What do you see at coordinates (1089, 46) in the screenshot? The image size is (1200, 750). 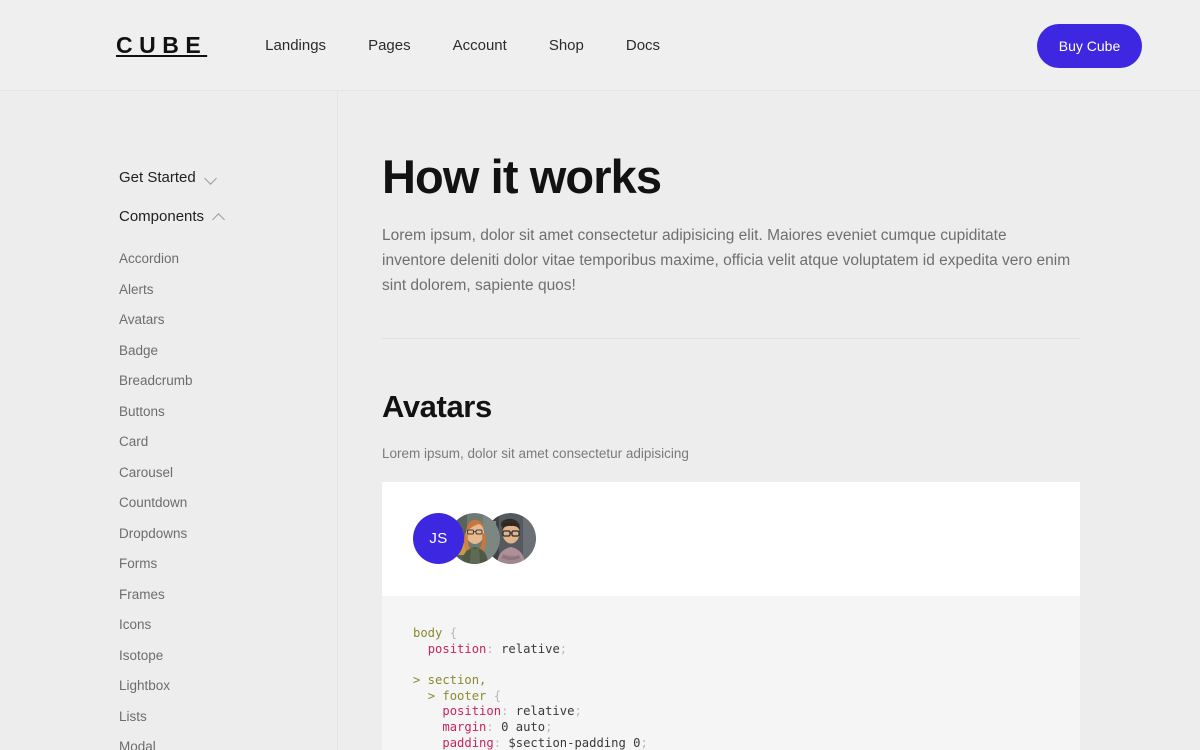 I see `buy-cube-button: Buy Cube` at bounding box center [1089, 46].